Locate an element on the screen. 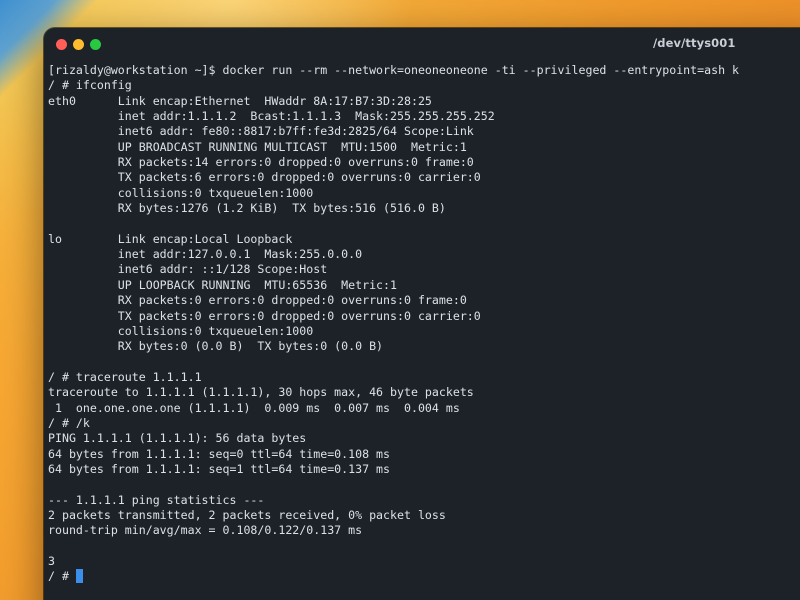  window-title: /dev/ttys001 is located at coordinates (694, 43).